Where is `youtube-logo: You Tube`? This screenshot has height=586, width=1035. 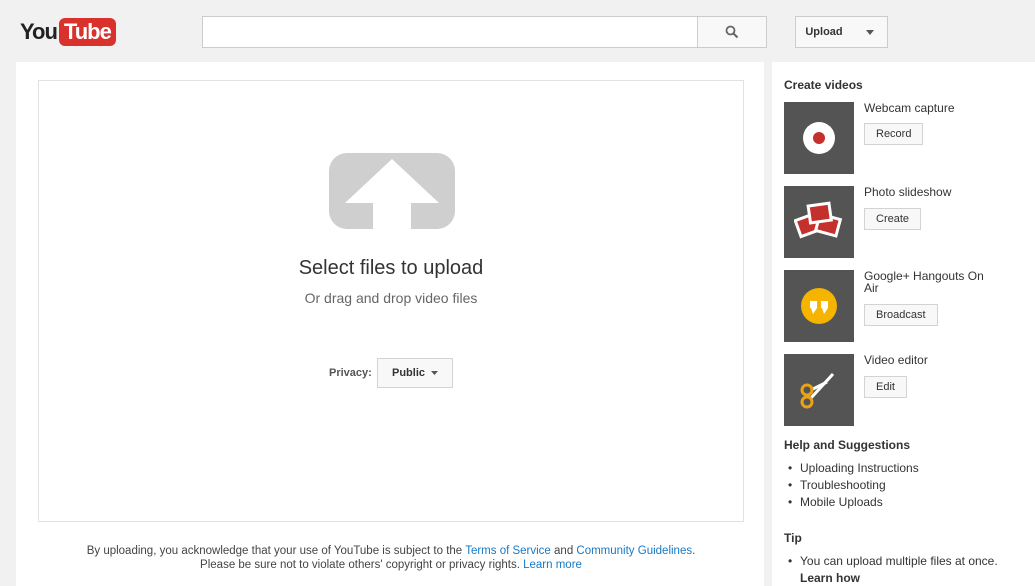
youtube-logo: You Tube is located at coordinates (68, 32).